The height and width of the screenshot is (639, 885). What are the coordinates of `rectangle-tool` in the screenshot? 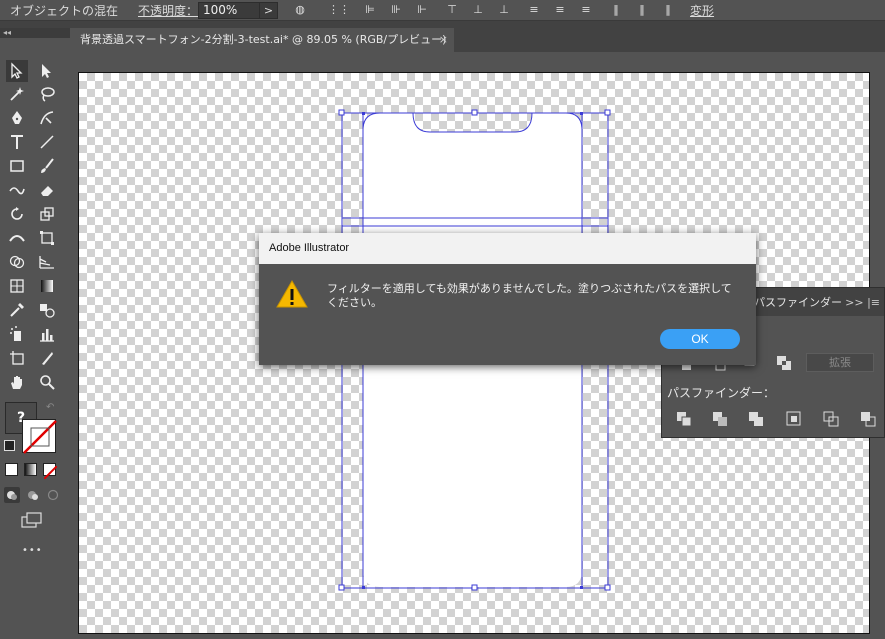 It's located at (17, 166).